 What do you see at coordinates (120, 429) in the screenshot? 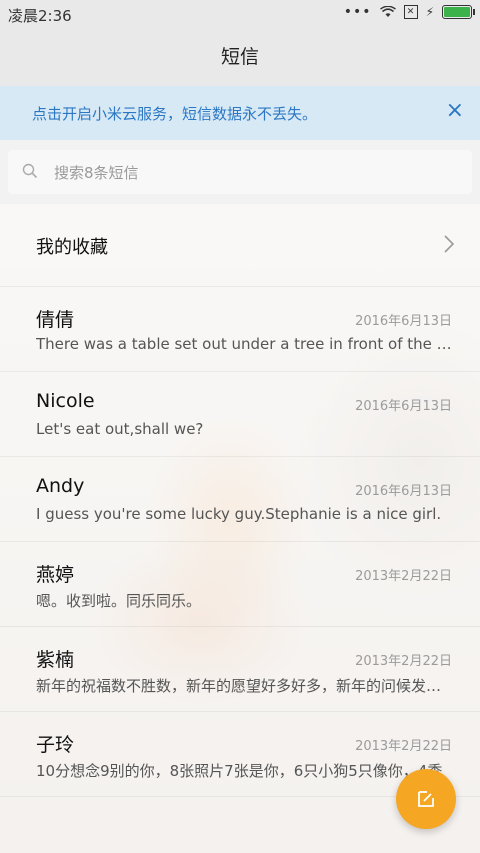
I see `message-preview: Let's eat out,shall we?` at bounding box center [120, 429].